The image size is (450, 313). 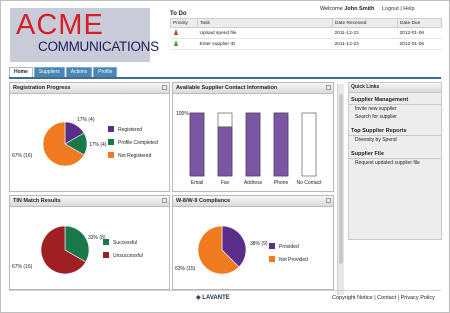 I want to click on todo-header-row: Priority Task Date Received Date Due, so click(x=306, y=23).